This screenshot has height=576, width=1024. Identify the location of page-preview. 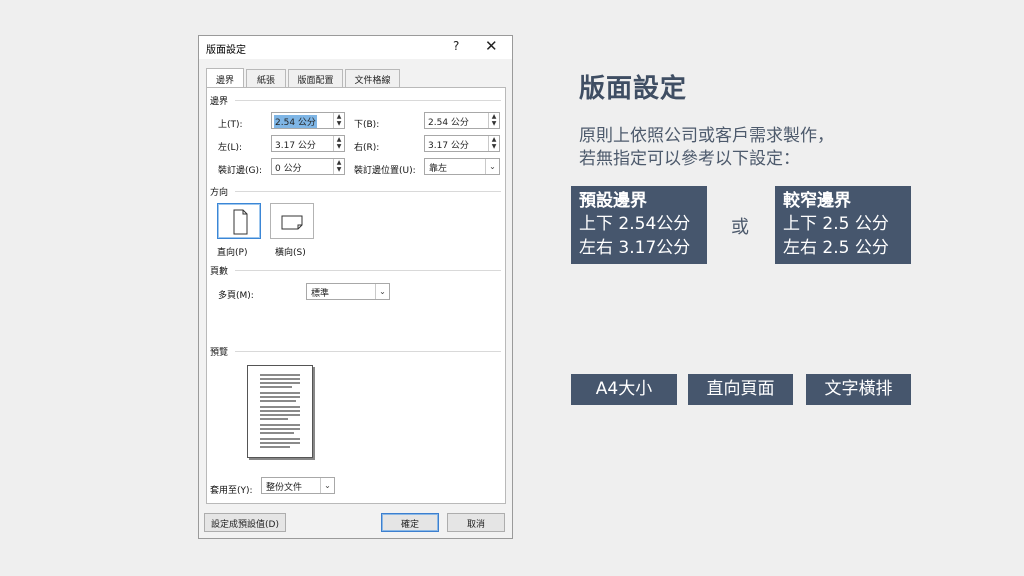
(280, 411).